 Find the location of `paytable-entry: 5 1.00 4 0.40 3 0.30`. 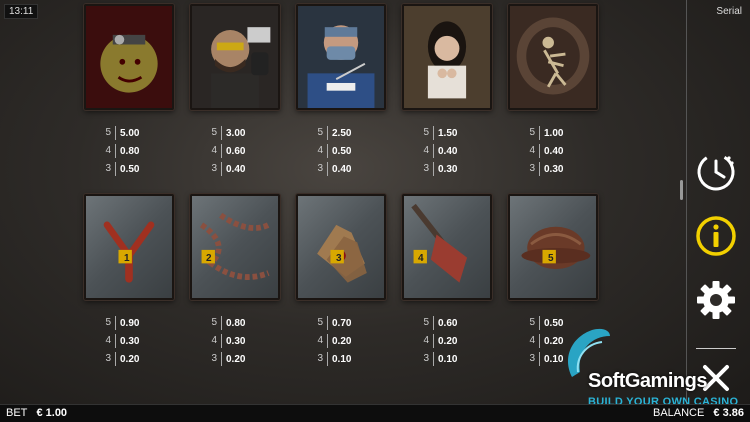

paytable-entry: 5 1.00 4 0.40 3 0.30 is located at coordinates (557, 94).